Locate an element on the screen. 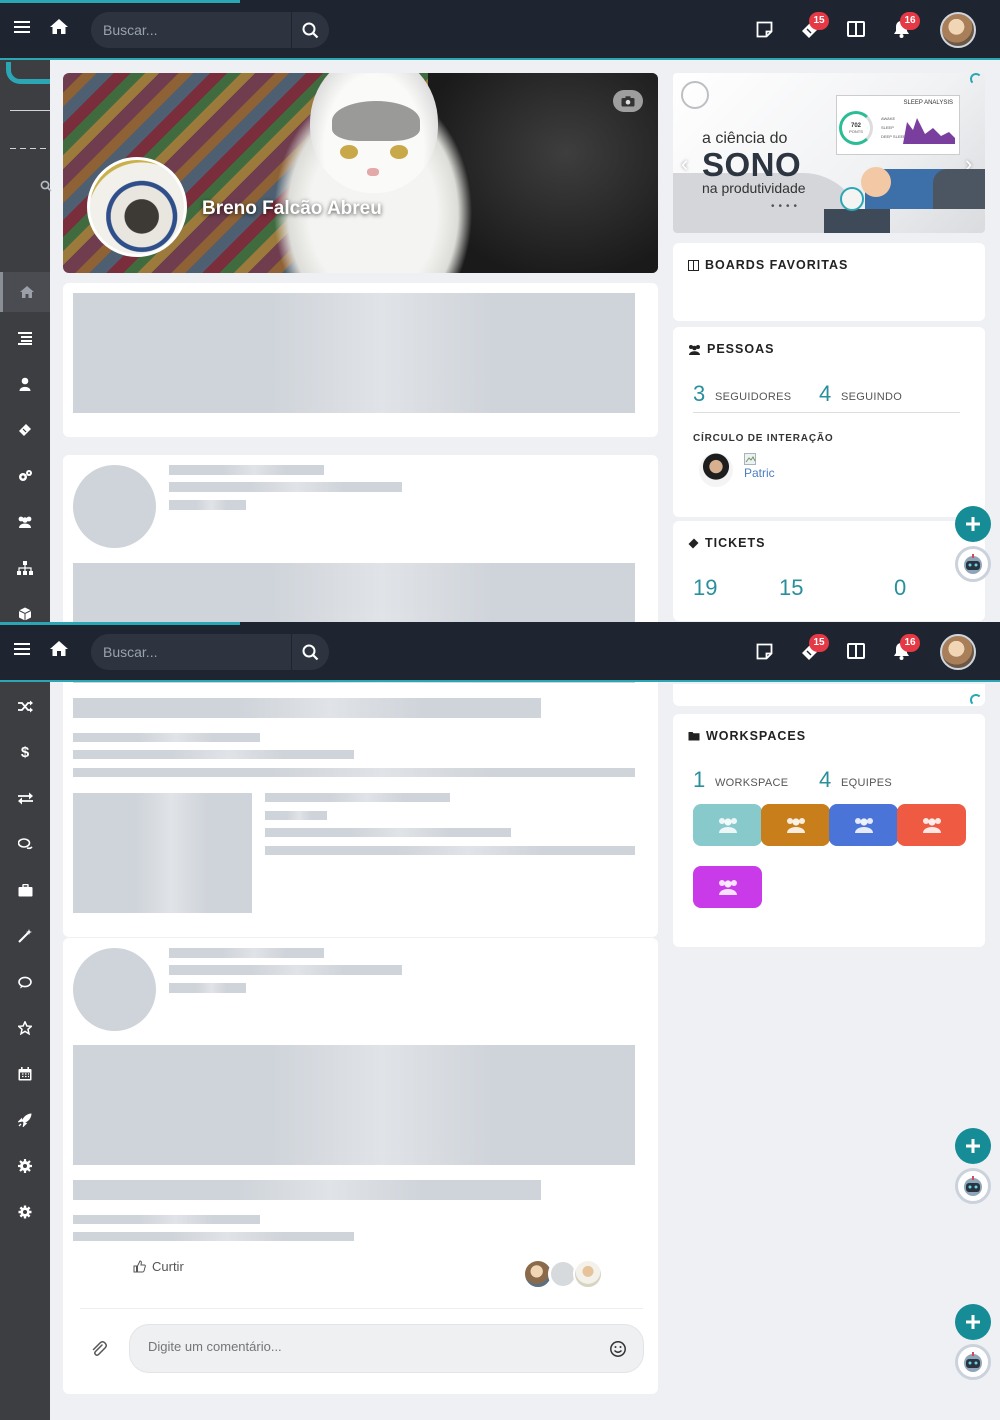 This screenshot has width=1000, height=1420. teams-count: 4 is located at coordinates (825, 780).